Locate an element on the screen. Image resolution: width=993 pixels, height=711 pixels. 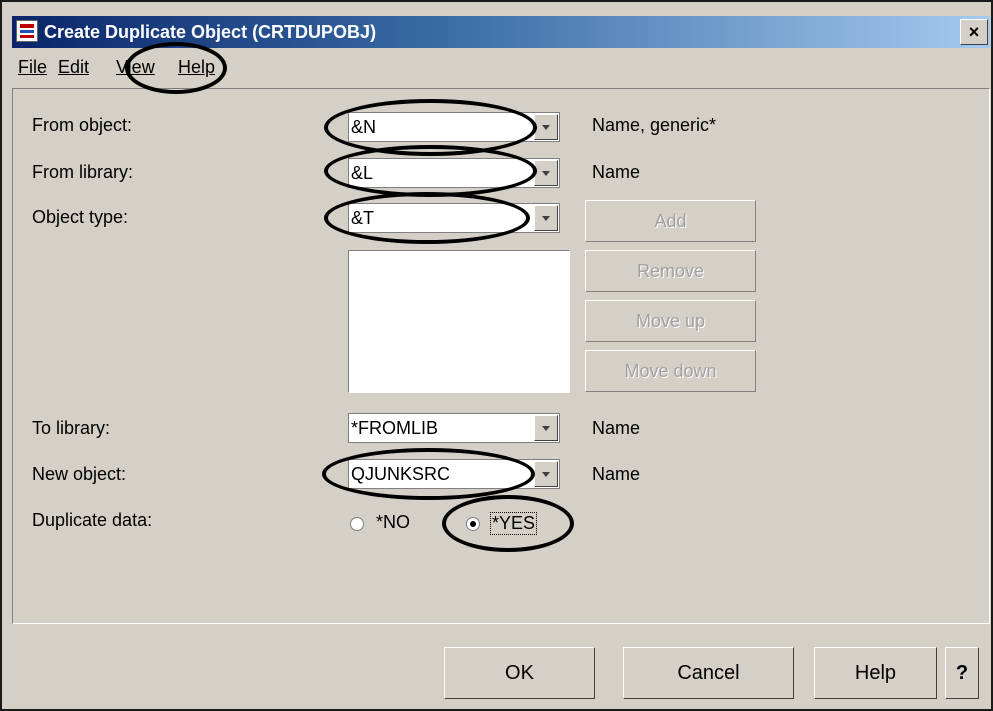
object-type-value: &T is located at coordinates (363, 218).